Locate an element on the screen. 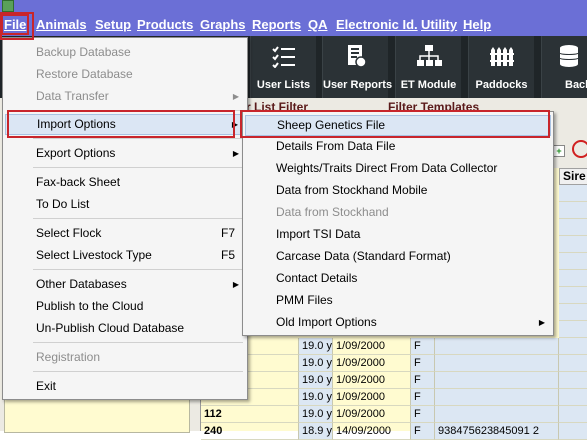 The width and height of the screenshot is (587, 440). shortcut-label: F5 is located at coordinates (227, 255).